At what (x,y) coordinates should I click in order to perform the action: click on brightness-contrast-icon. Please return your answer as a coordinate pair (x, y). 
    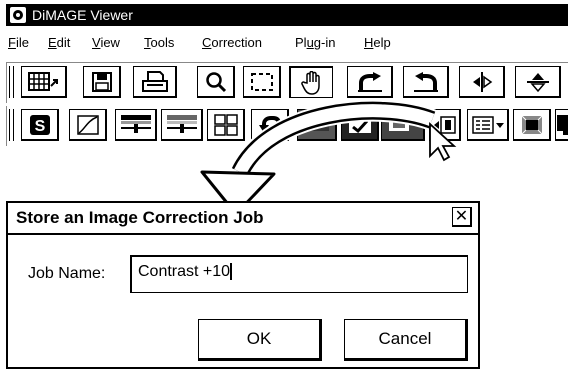
    Looking at the image, I should click on (135, 123).